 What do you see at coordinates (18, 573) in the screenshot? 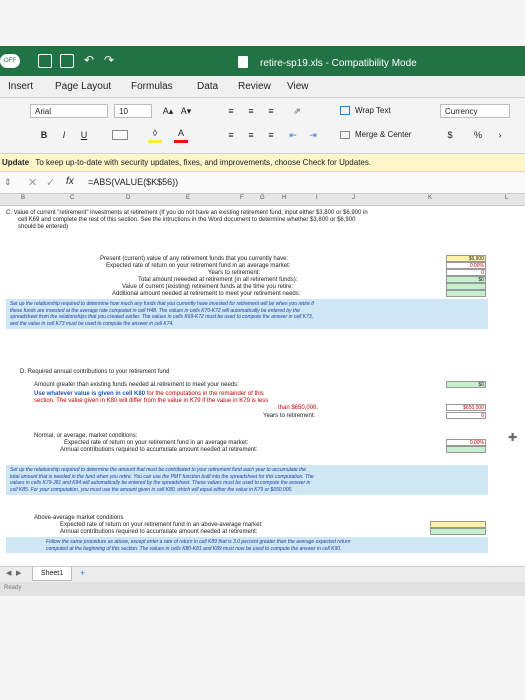
I see `scroll-tabs-right-icon: ▶` at bounding box center [18, 573].